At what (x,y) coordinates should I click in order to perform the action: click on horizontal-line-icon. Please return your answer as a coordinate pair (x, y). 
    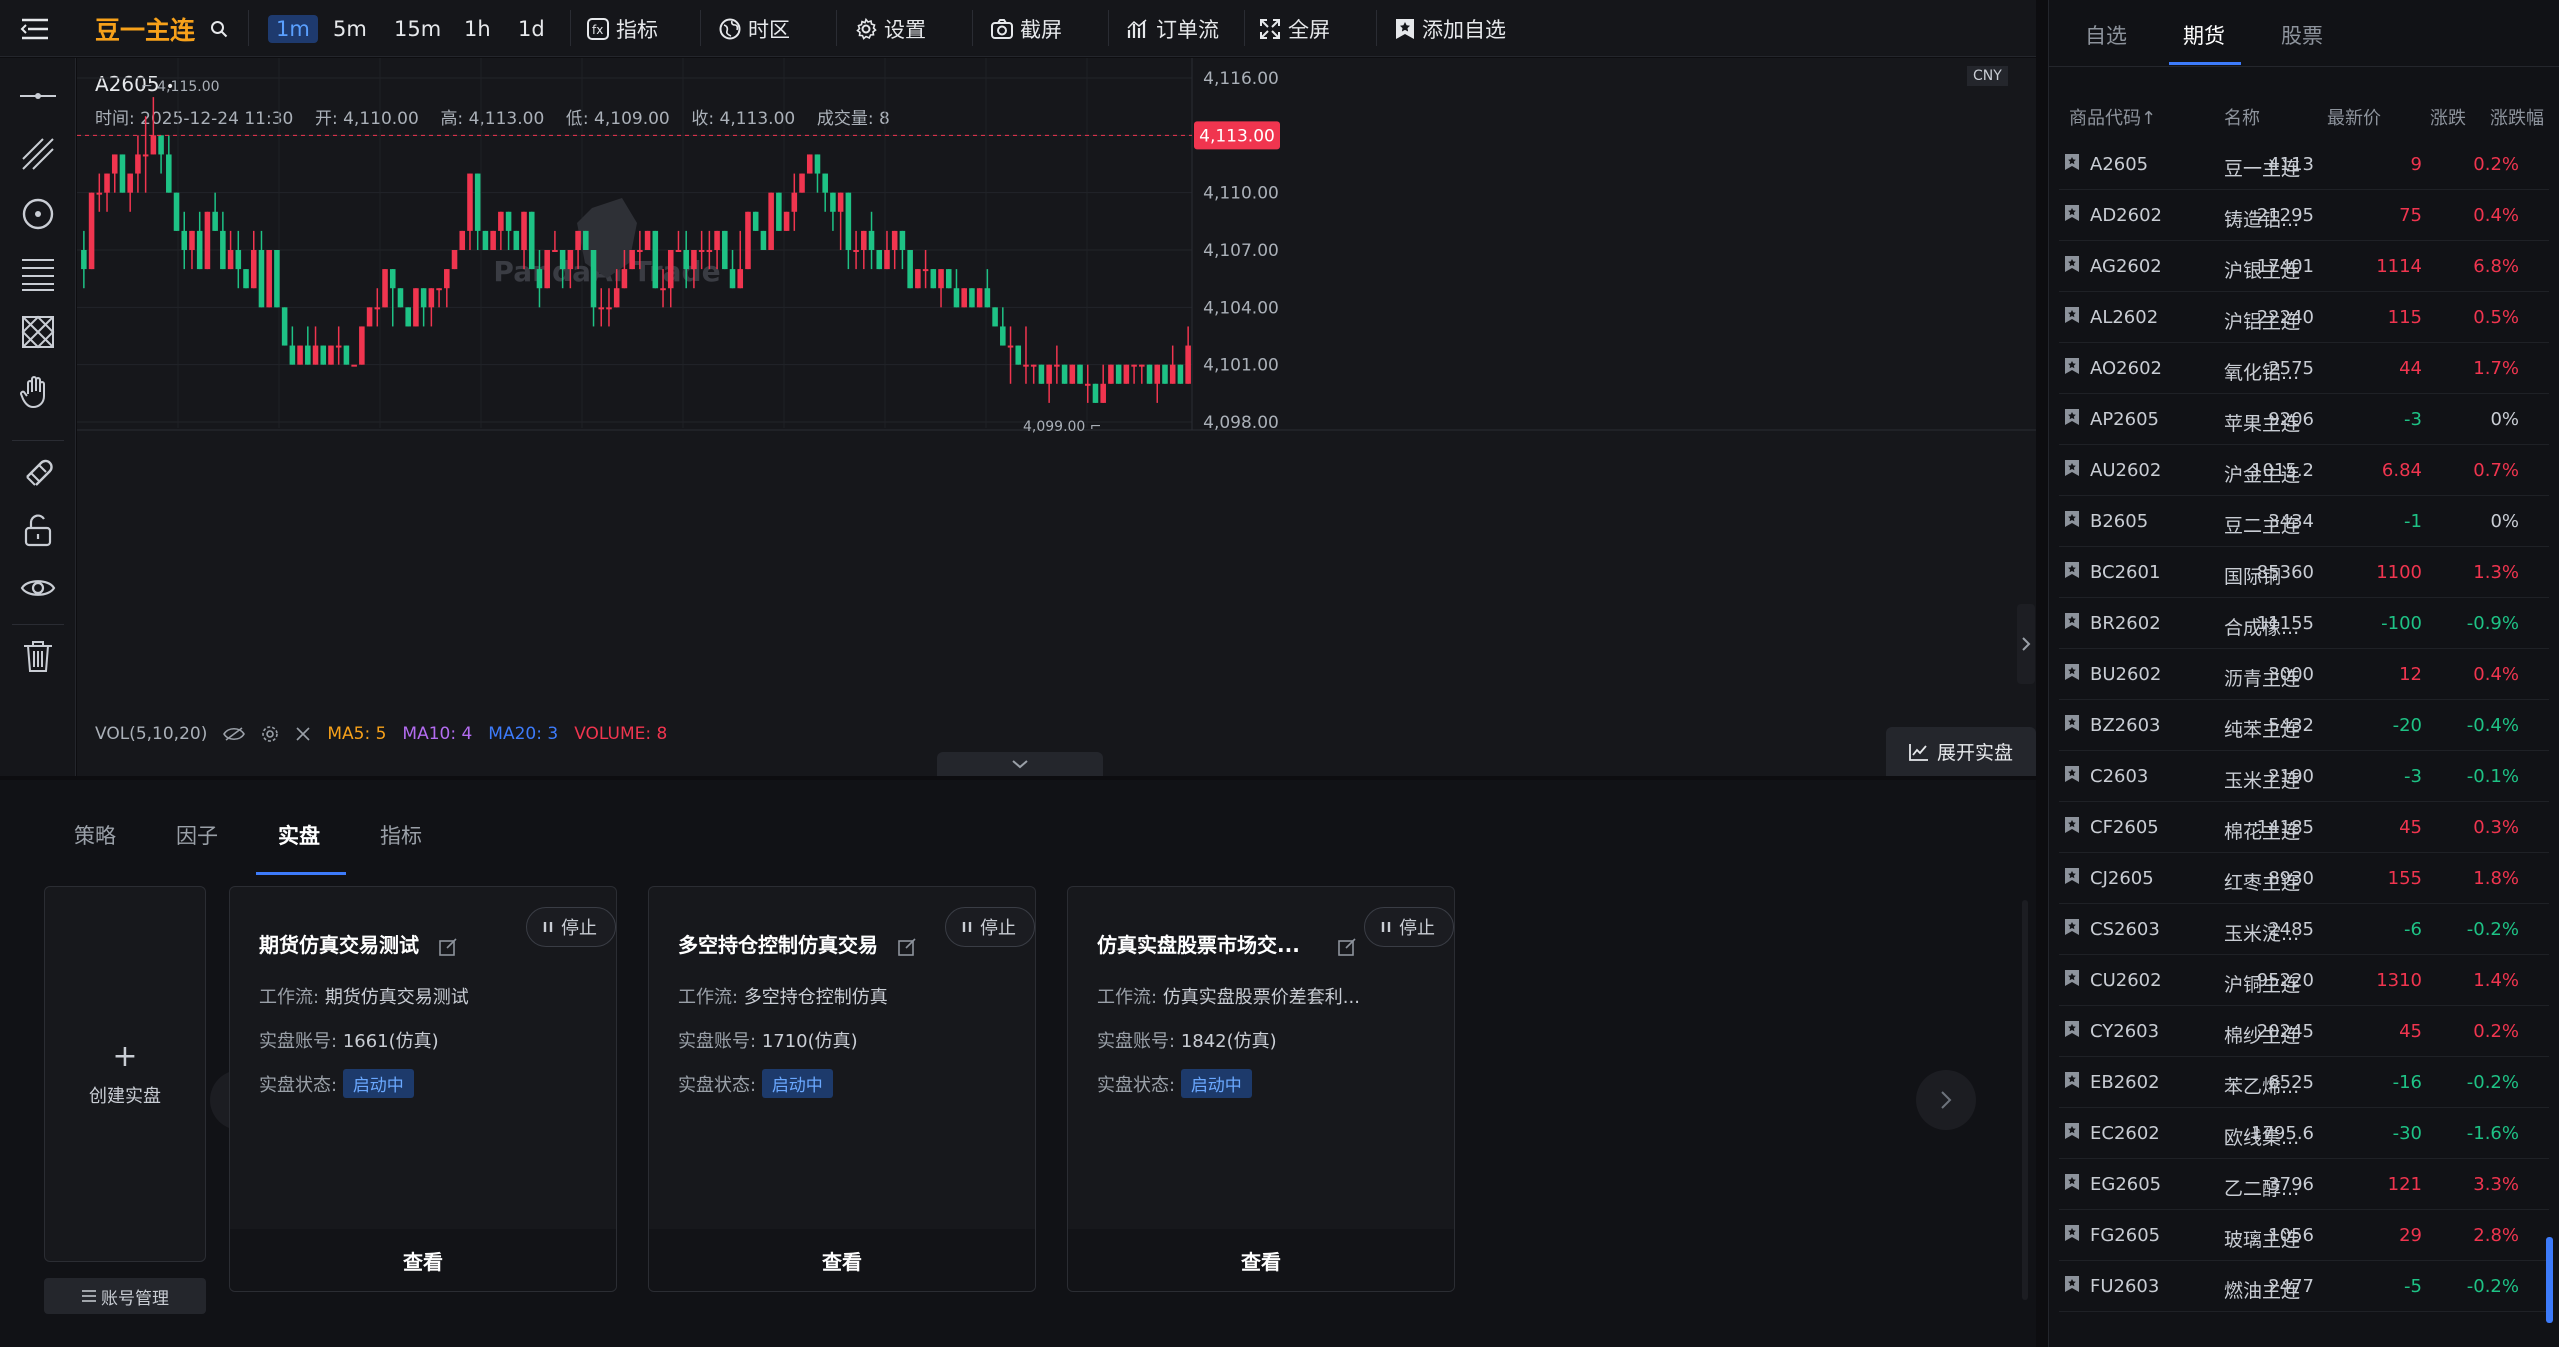
    Looking at the image, I should click on (38, 96).